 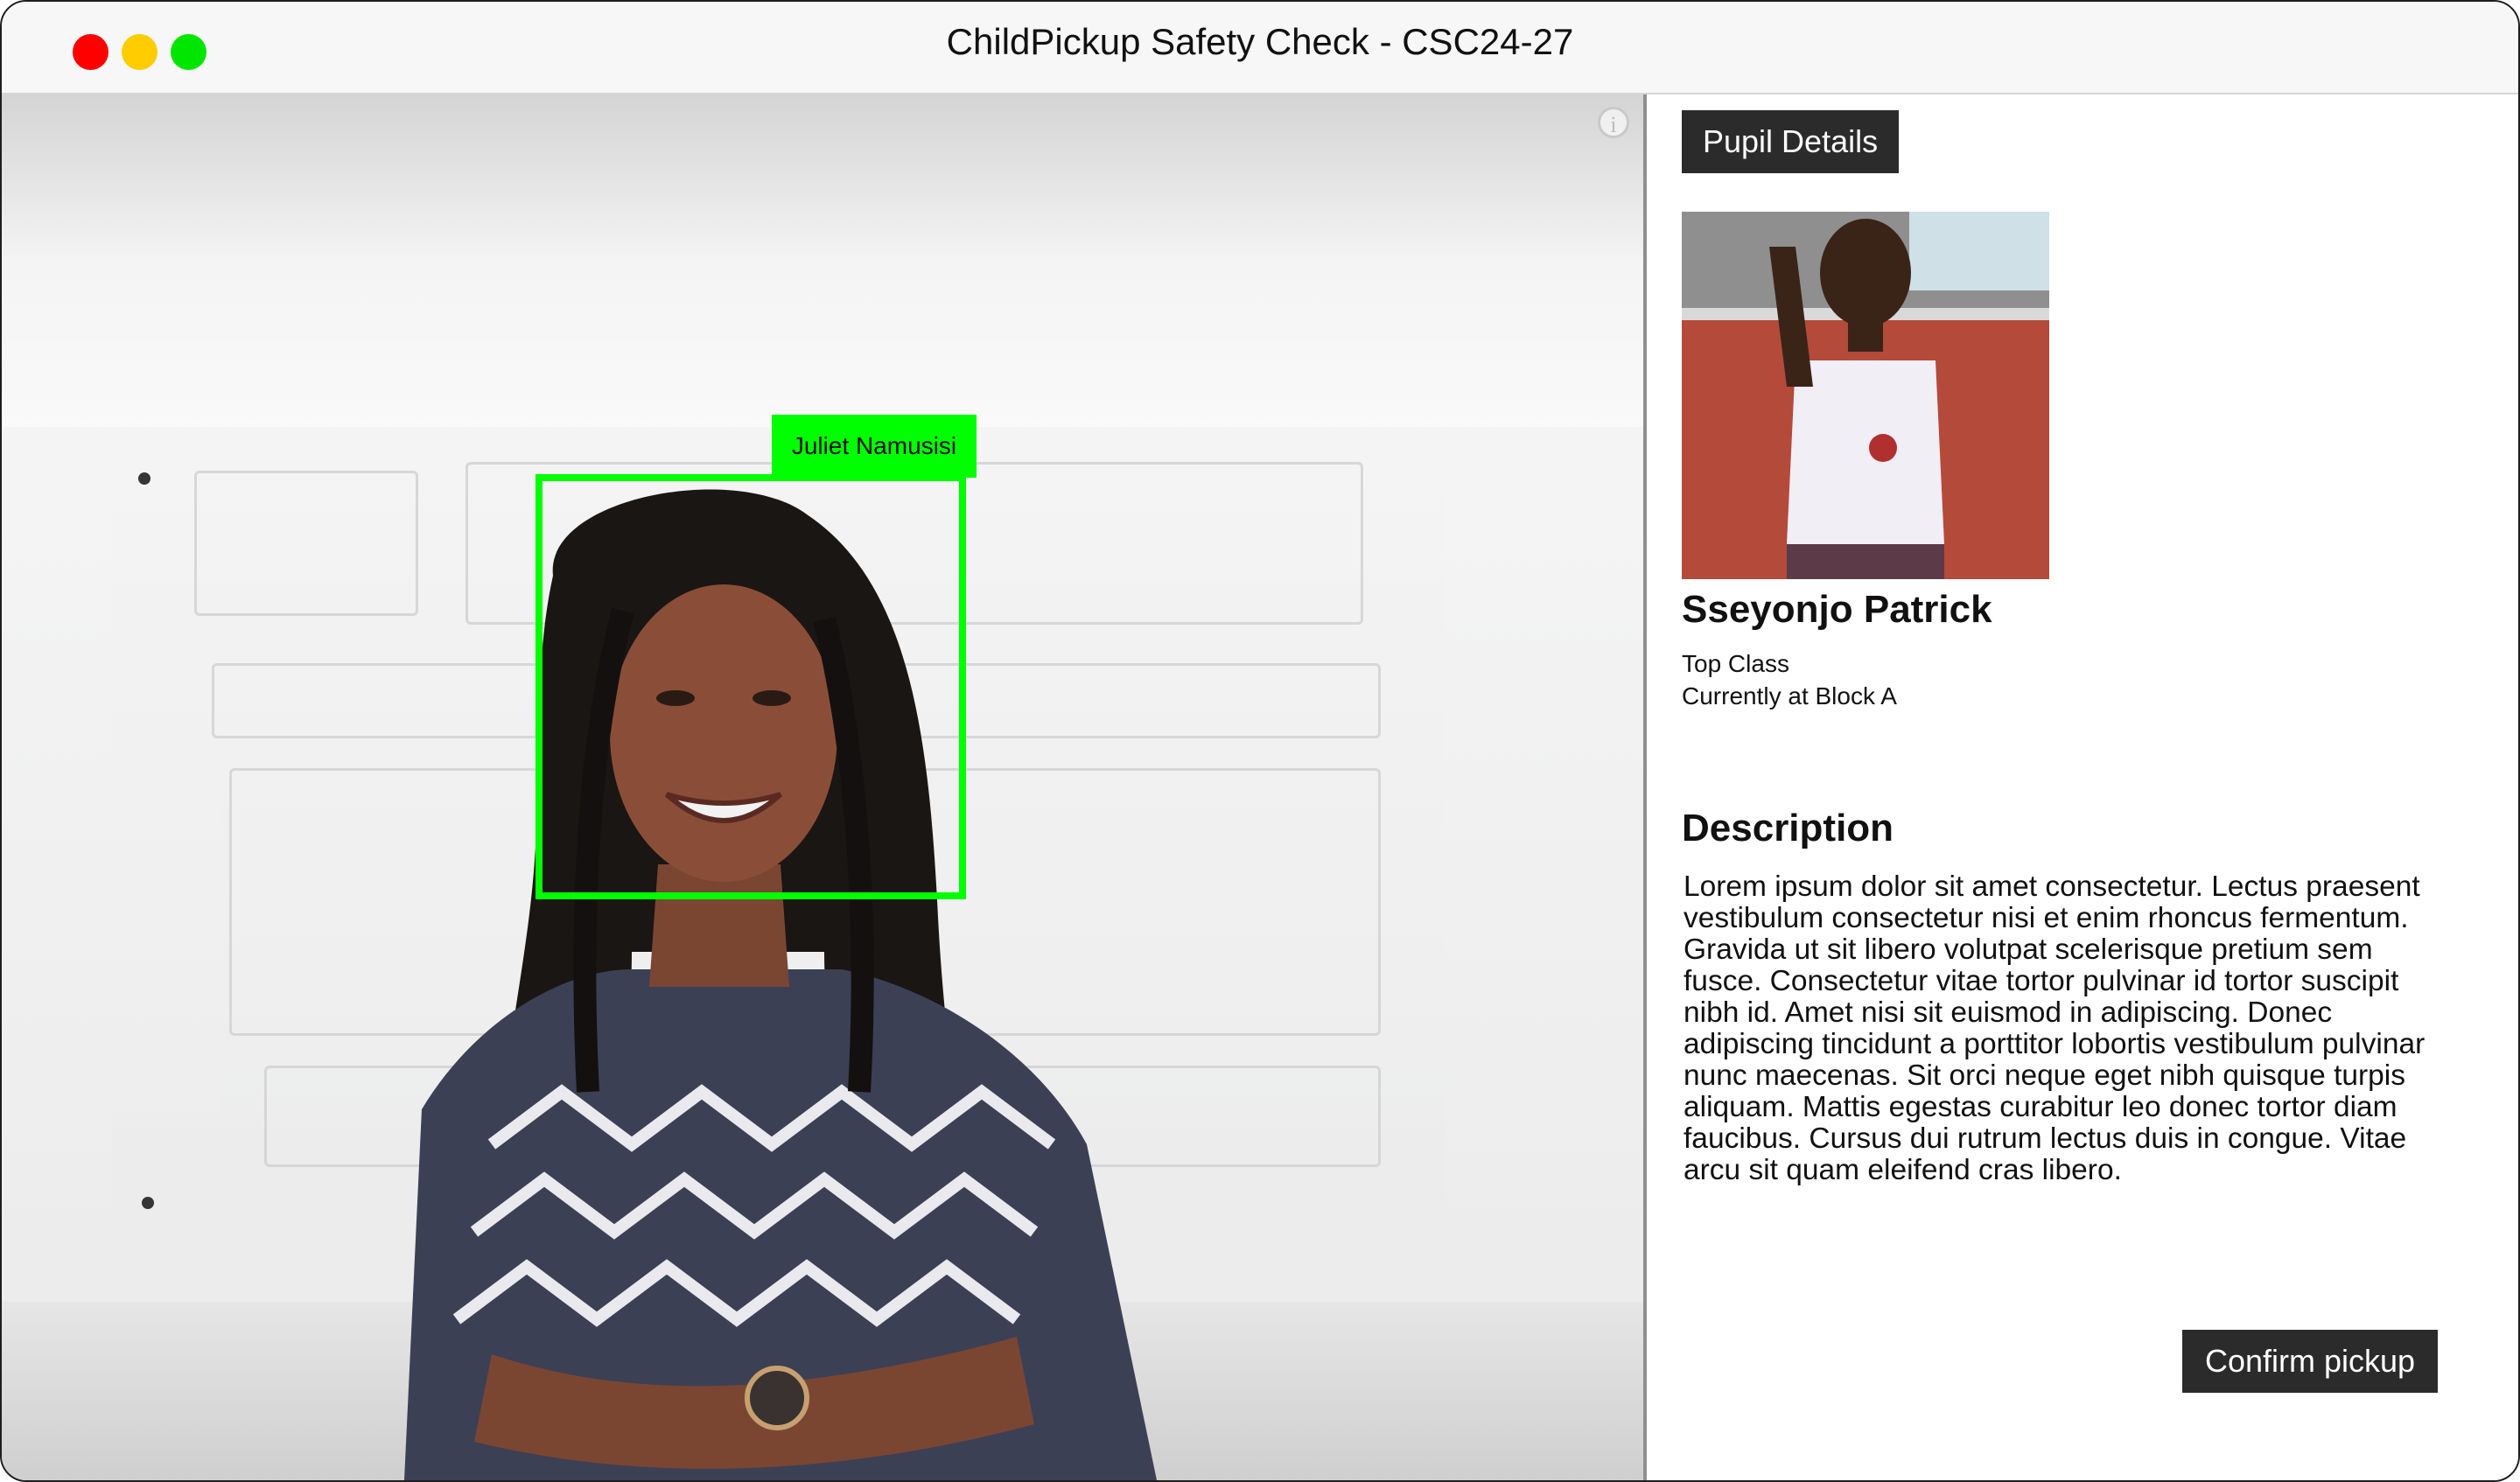 I want to click on title-bar: ChildPickup Safety Check - CSC24-27, so click(x=1260, y=48).